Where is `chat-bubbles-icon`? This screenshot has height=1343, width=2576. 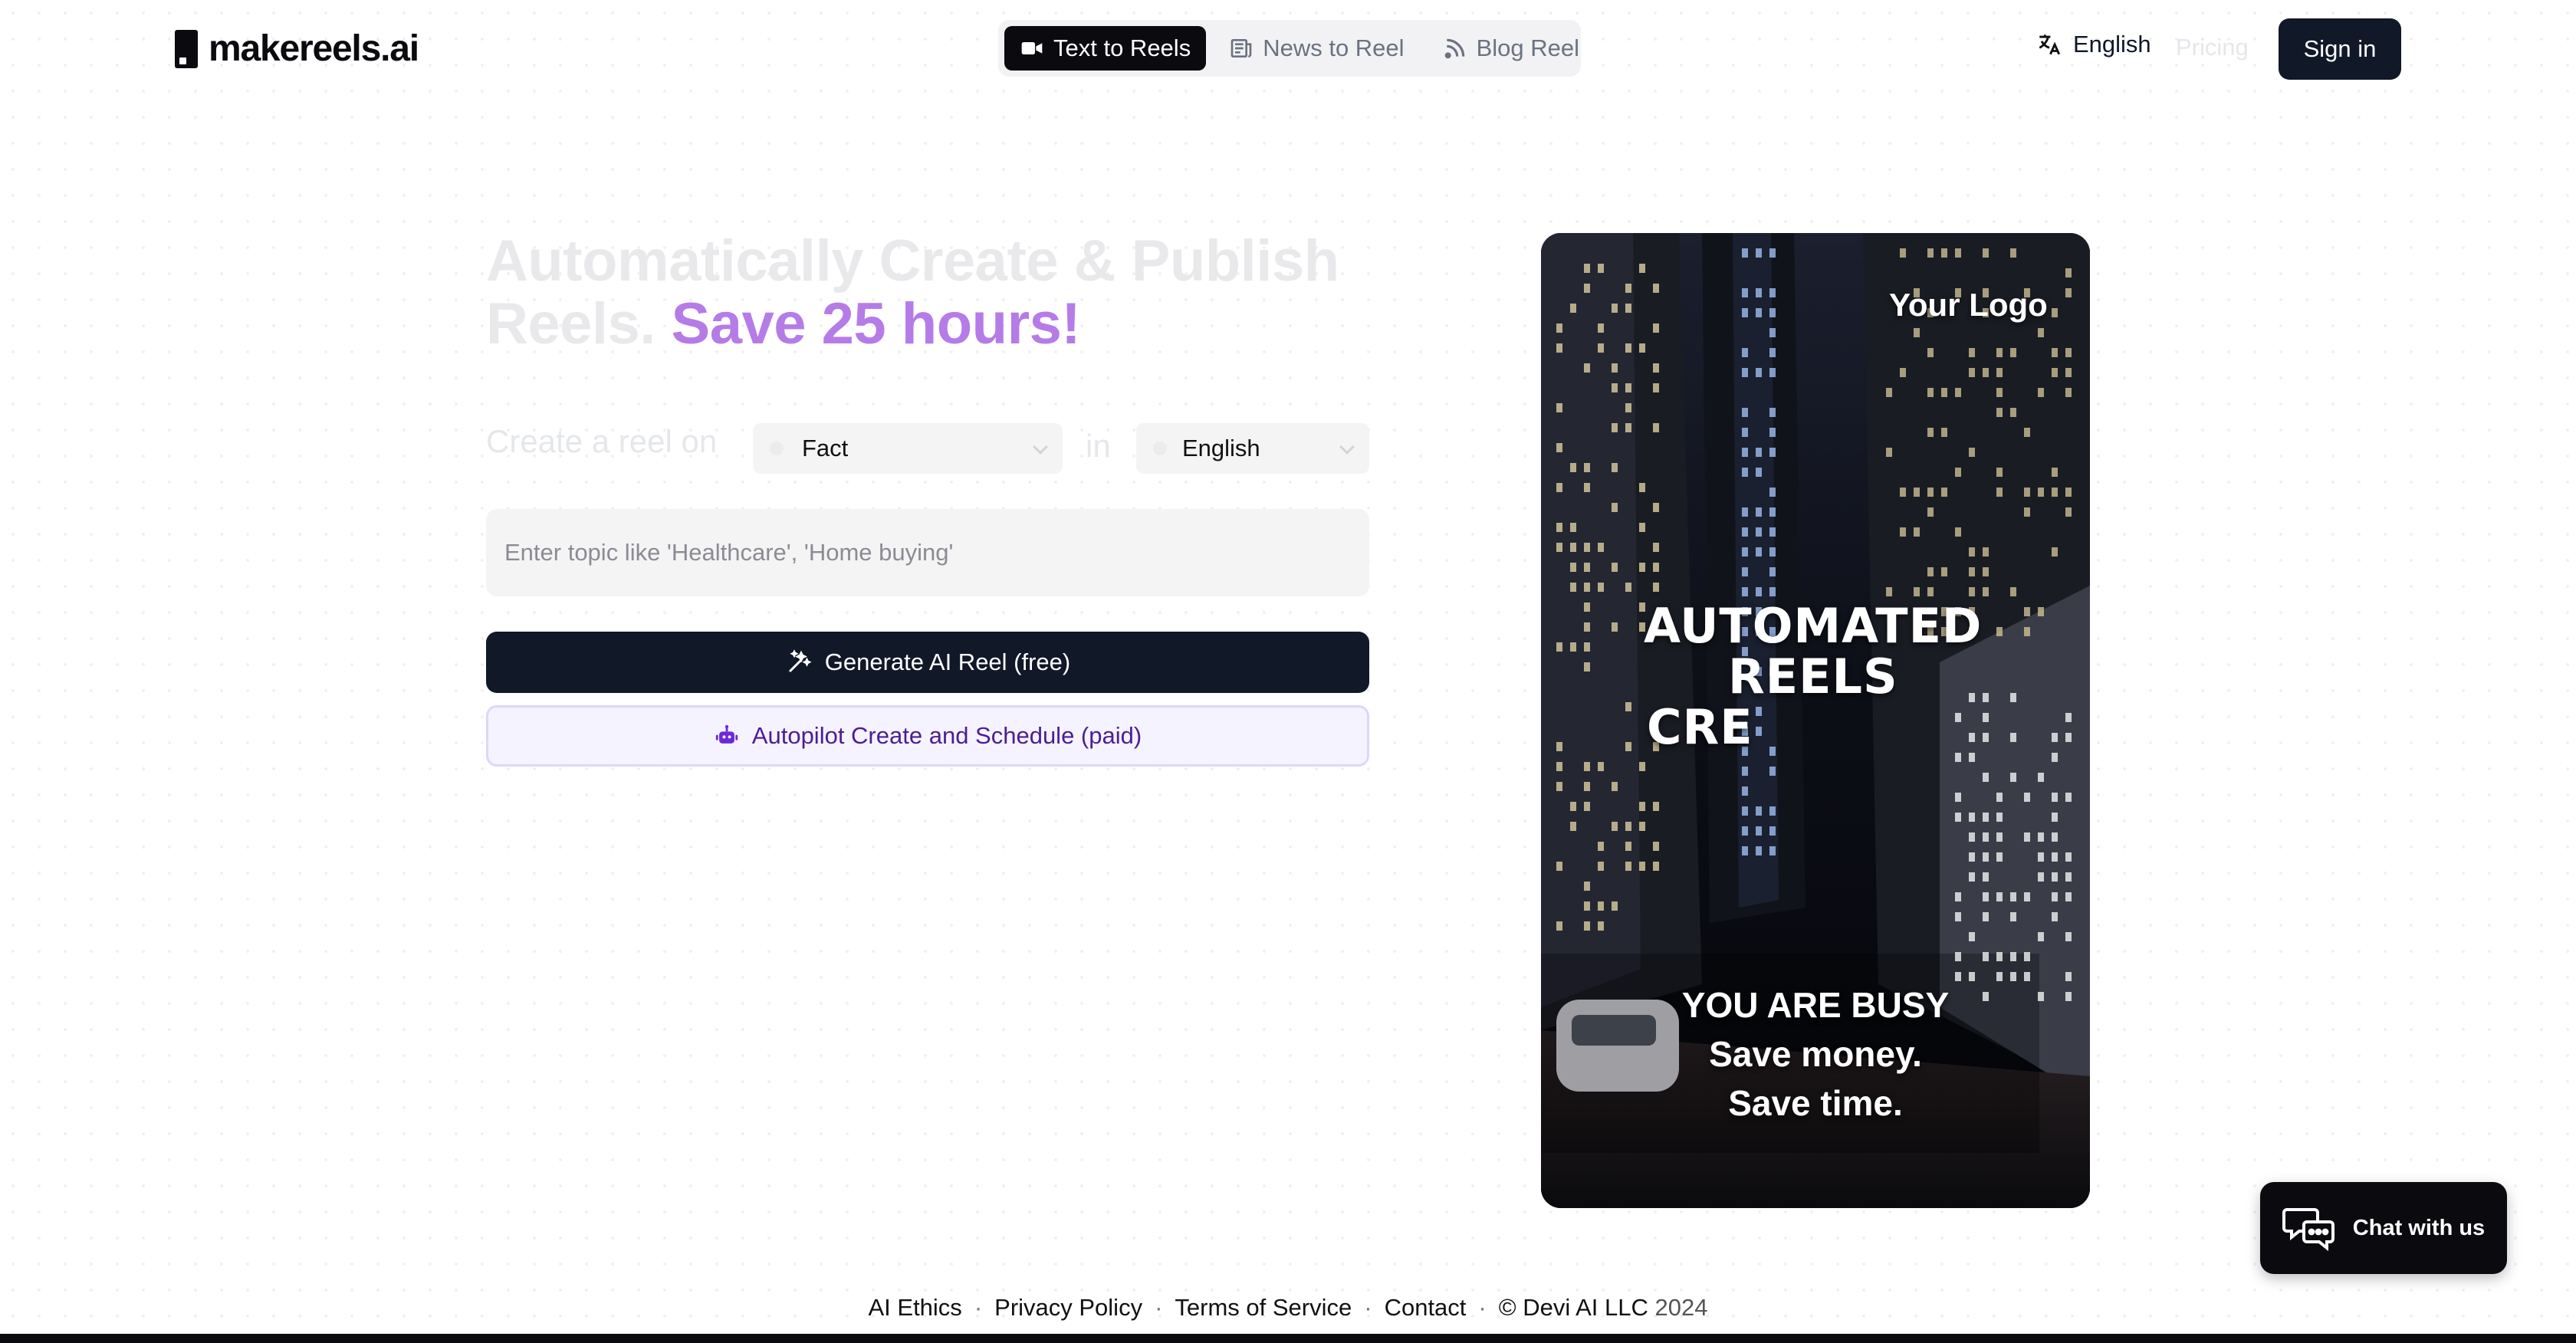 chat-bubbles-icon is located at coordinates (2308, 1230).